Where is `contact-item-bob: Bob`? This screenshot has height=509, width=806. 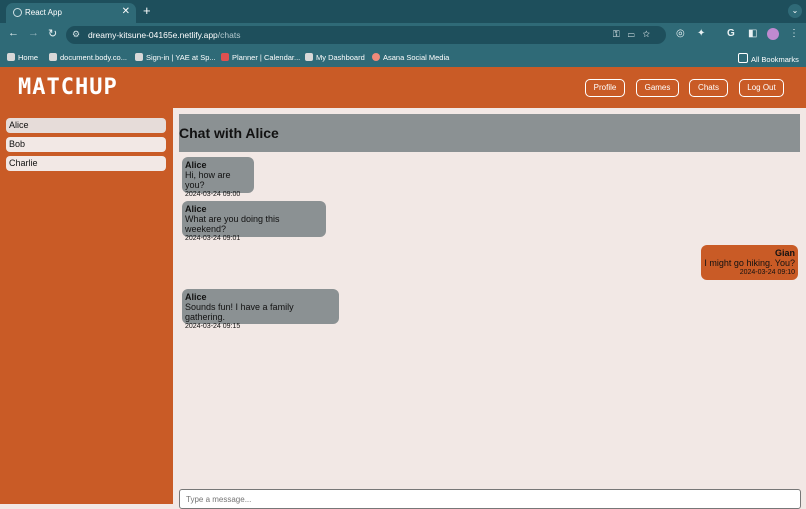
contact-item-bob: Bob is located at coordinates (86, 144).